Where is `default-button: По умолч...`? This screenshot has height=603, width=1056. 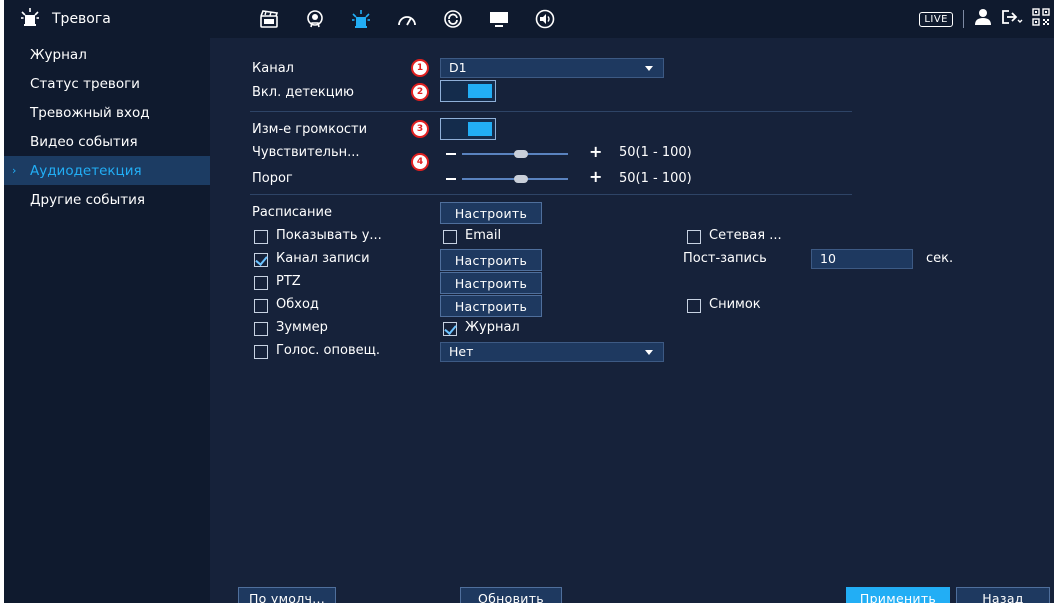 default-button: По умолч... is located at coordinates (287, 595).